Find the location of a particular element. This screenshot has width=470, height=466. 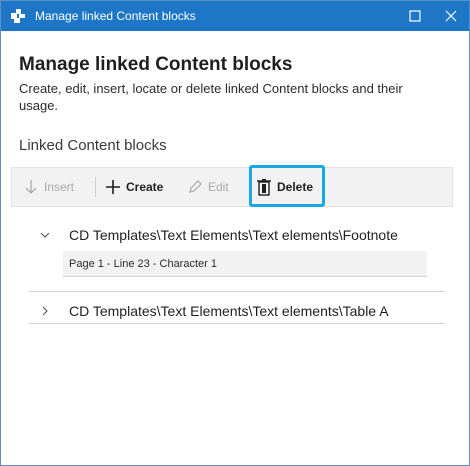

close-icon is located at coordinates (451, 16).